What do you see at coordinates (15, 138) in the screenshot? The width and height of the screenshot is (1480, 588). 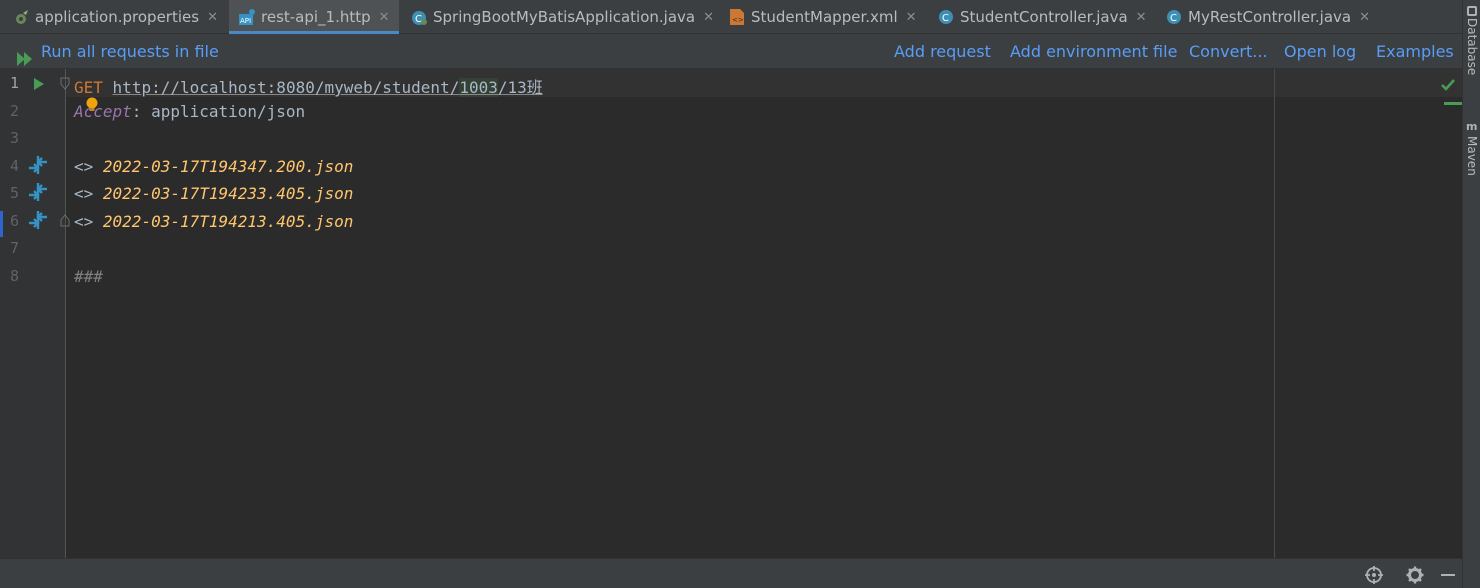 I see `line-number: 3` at bounding box center [15, 138].